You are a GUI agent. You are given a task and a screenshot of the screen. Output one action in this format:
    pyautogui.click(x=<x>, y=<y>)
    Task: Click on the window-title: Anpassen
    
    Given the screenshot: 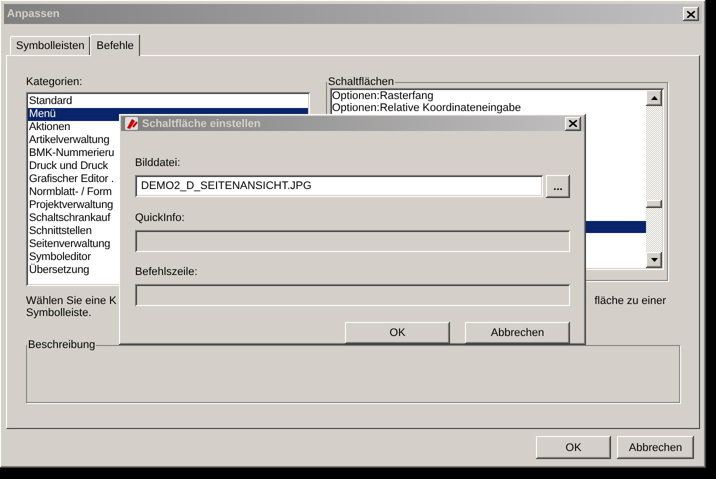 What is the action you would take?
    pyautogui.click(x=33, y=14)
    